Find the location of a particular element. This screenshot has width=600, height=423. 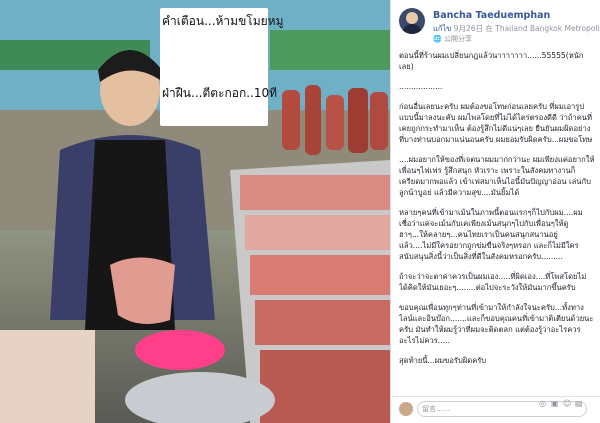

comment-bar: 留言…… ◎ ▣ ☺ ▤ is located at coordinates (495, 409).